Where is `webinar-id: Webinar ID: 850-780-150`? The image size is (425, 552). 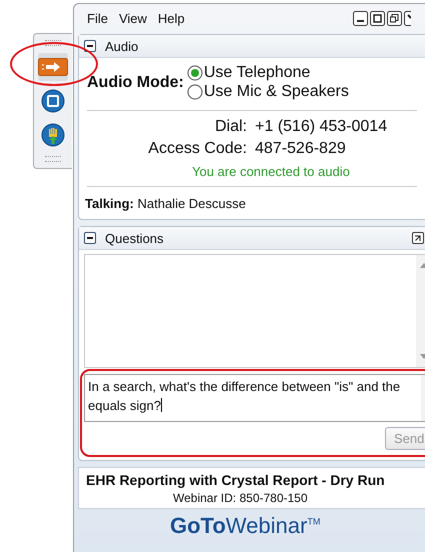 webinar-id: Webinar ID: 850-780-150 is located at coordinates (240, 498).